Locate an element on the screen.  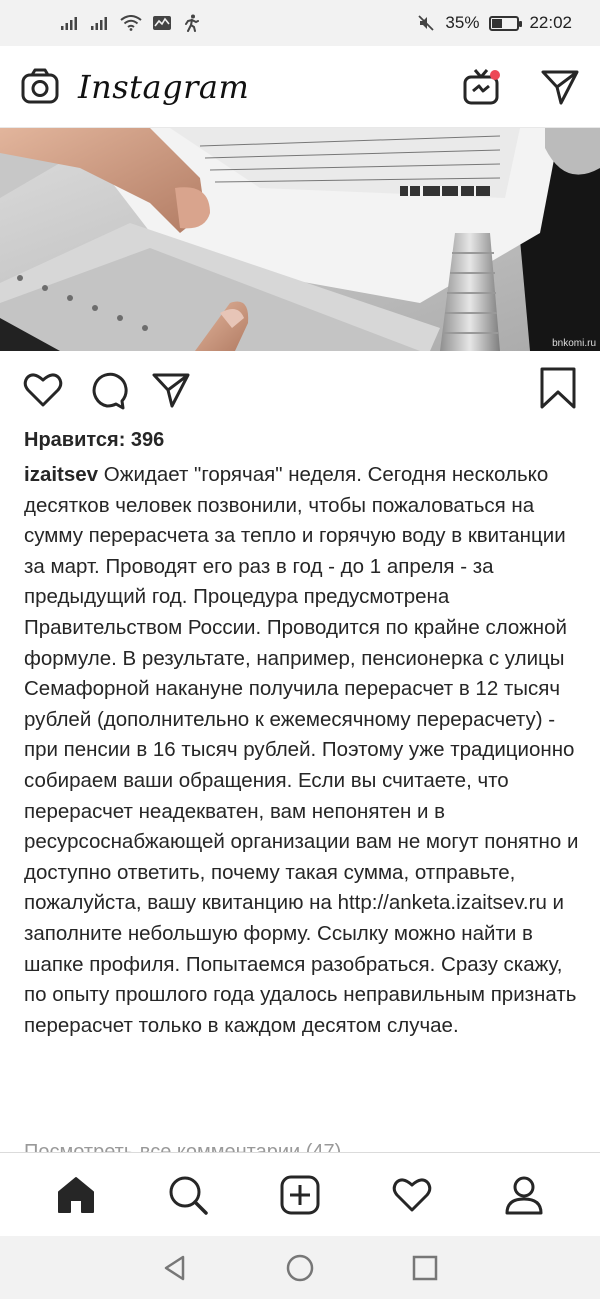
app-logo-wordmark: Instagram is located at coordinates (164, 86).